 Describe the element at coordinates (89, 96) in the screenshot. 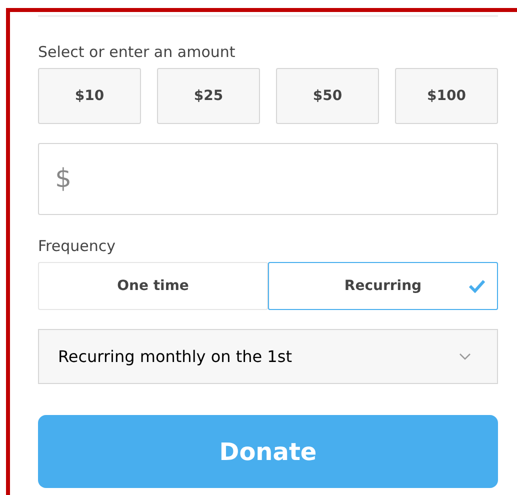

I see `amount-button: $10` at that location.